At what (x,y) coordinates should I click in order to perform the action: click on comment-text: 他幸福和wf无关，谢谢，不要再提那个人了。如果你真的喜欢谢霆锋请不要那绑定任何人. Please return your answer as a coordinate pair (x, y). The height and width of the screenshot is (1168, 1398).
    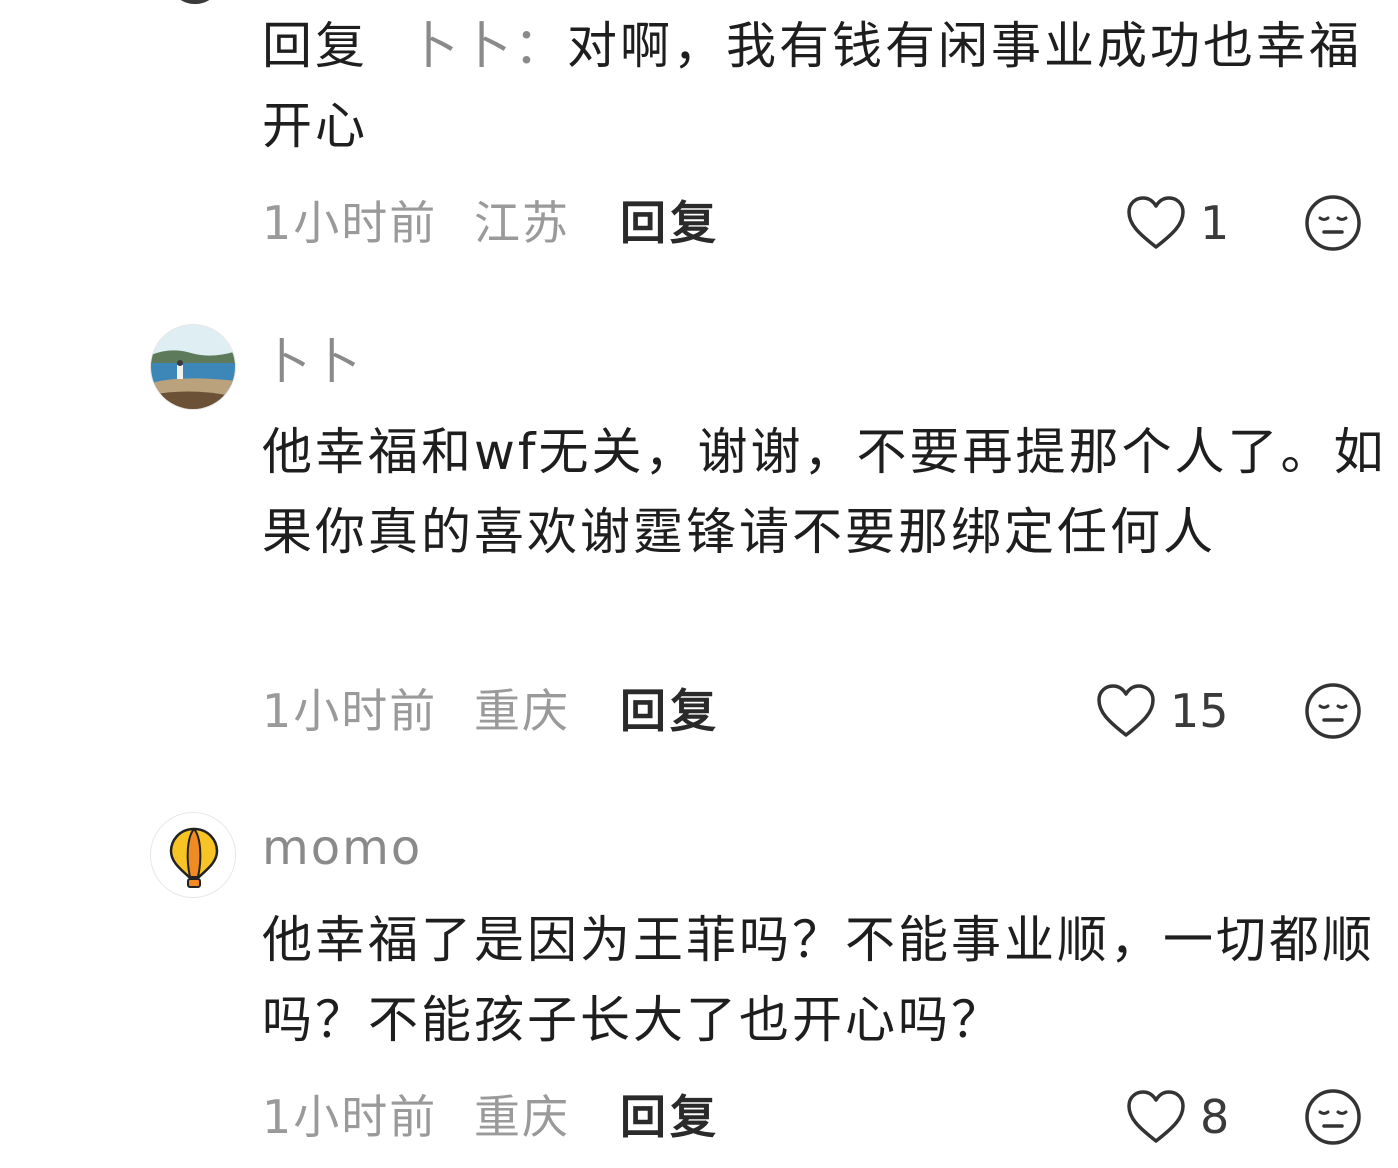
    Looking at the image, I should click on (824, 492).